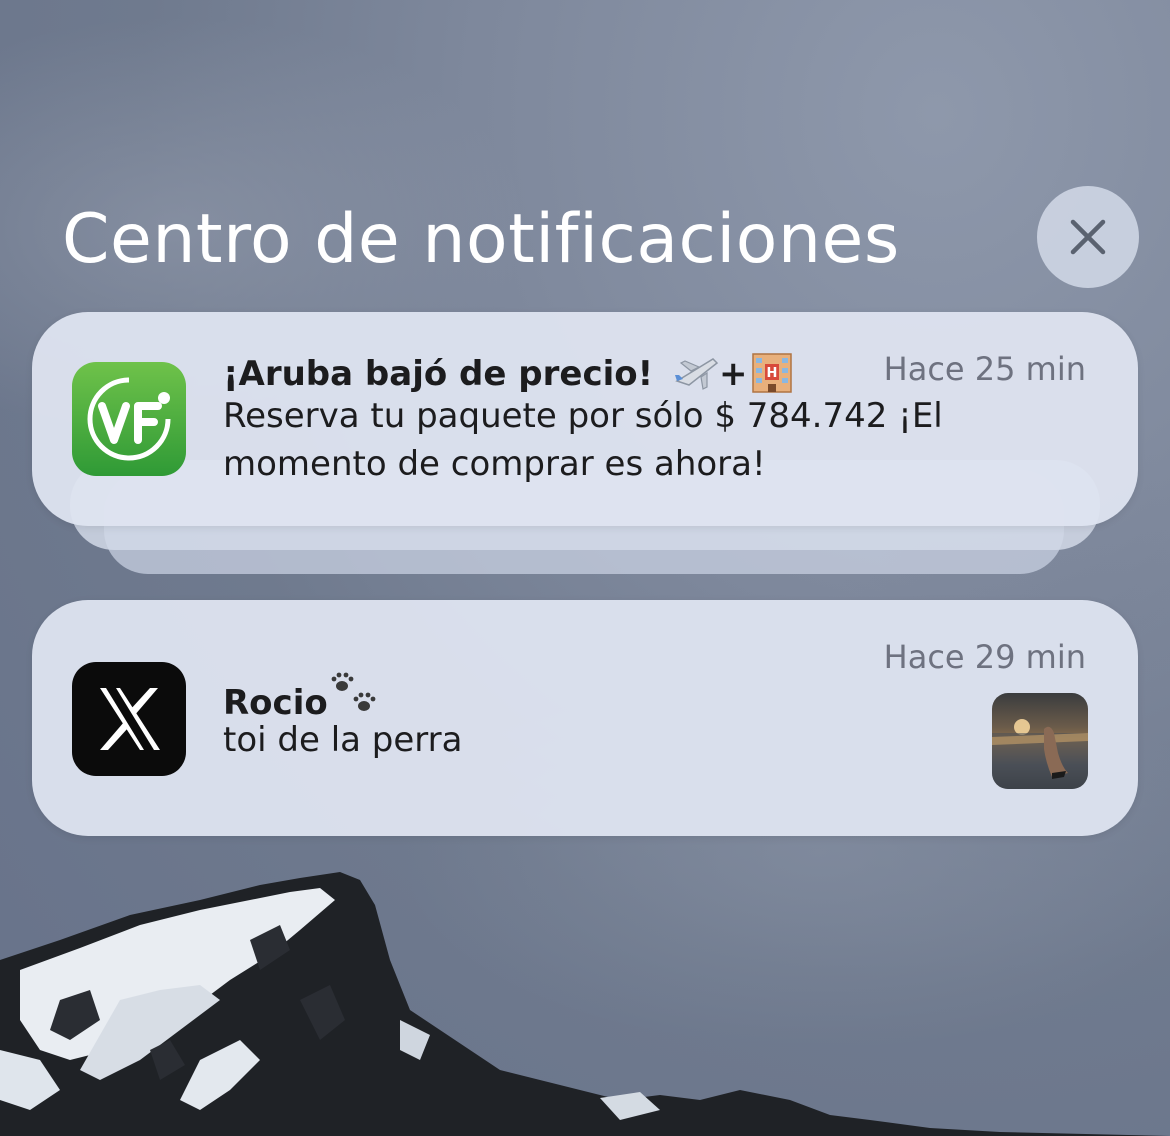  Describe the element at coordinates (438, 374) in the screenshot. I see `notification-title-text: ¡Aruba bajó de precio!` at that location.